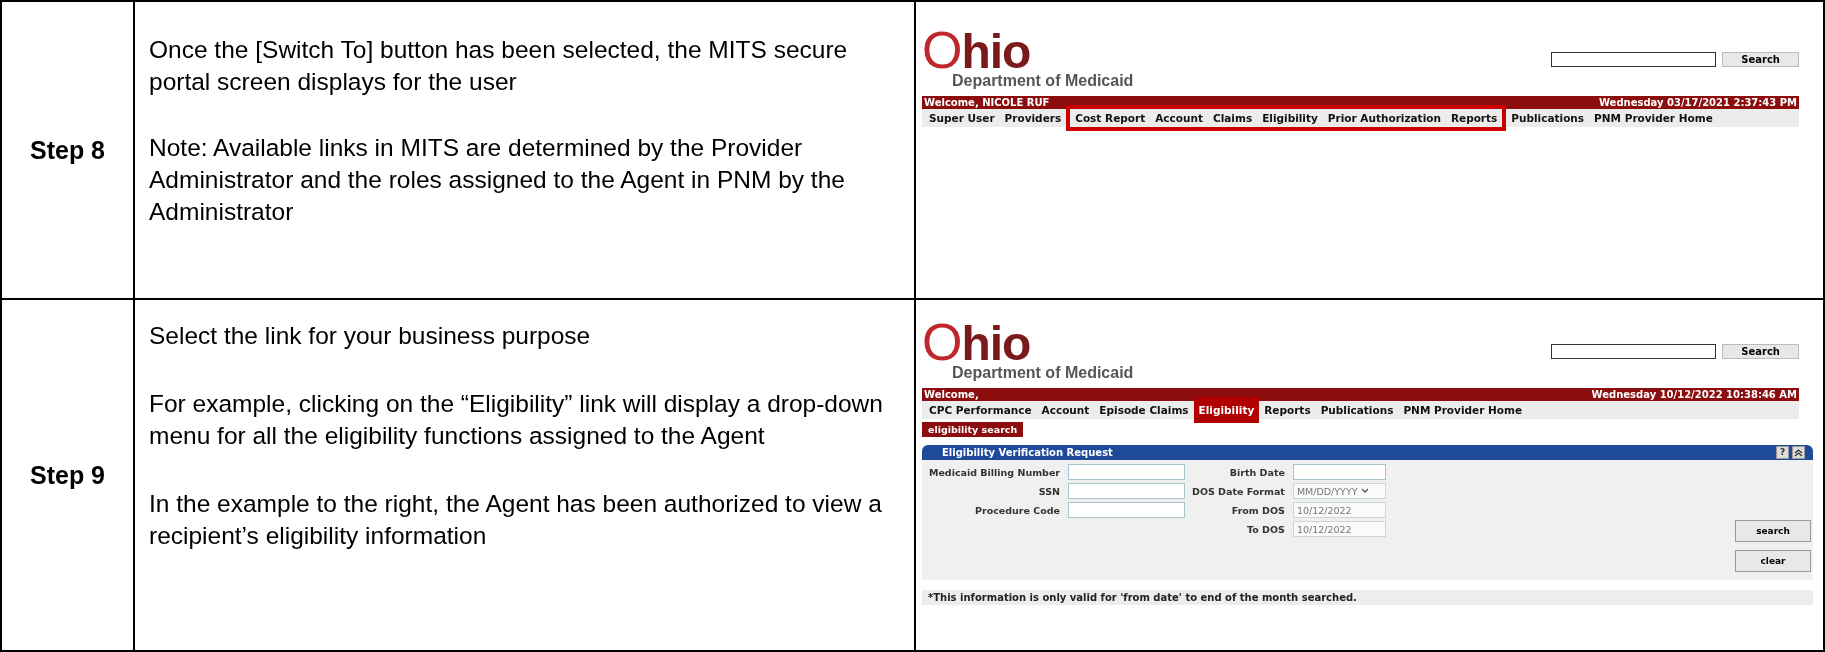 This screenshot has height=652, width=1825. I want to click on menu-link: Prior Authorization, so click(1384, 118).